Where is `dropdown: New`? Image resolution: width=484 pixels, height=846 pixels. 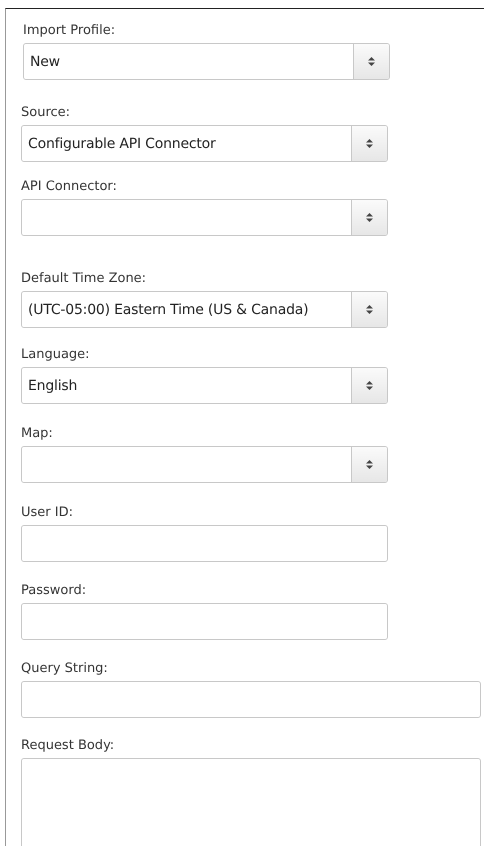 dropdown: New is located at coordinates (206, 61).